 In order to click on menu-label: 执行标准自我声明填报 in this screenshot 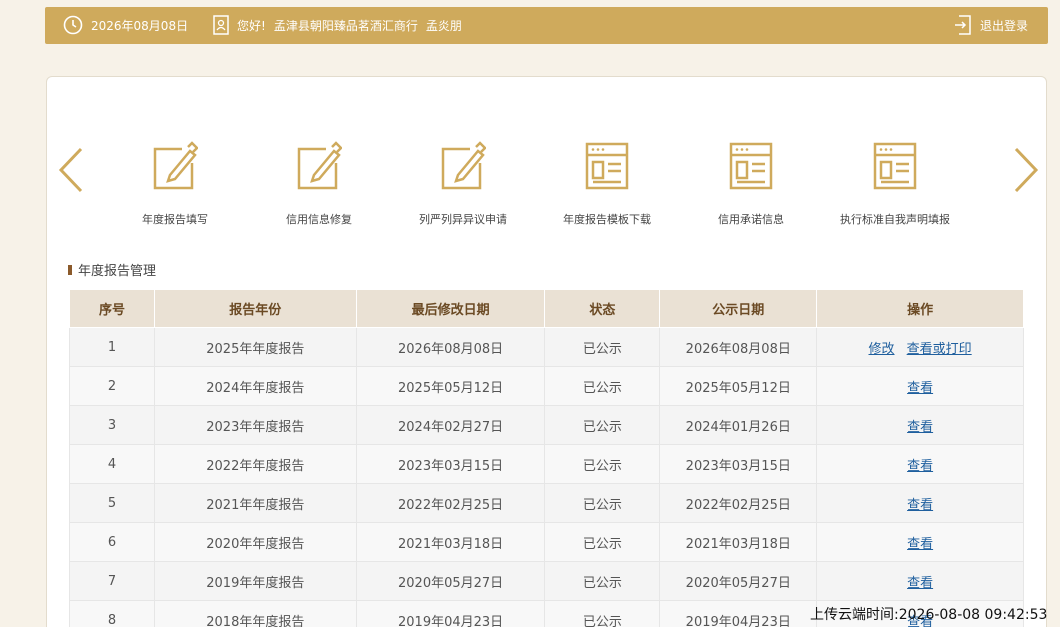, I will do `click(895, 219)`.